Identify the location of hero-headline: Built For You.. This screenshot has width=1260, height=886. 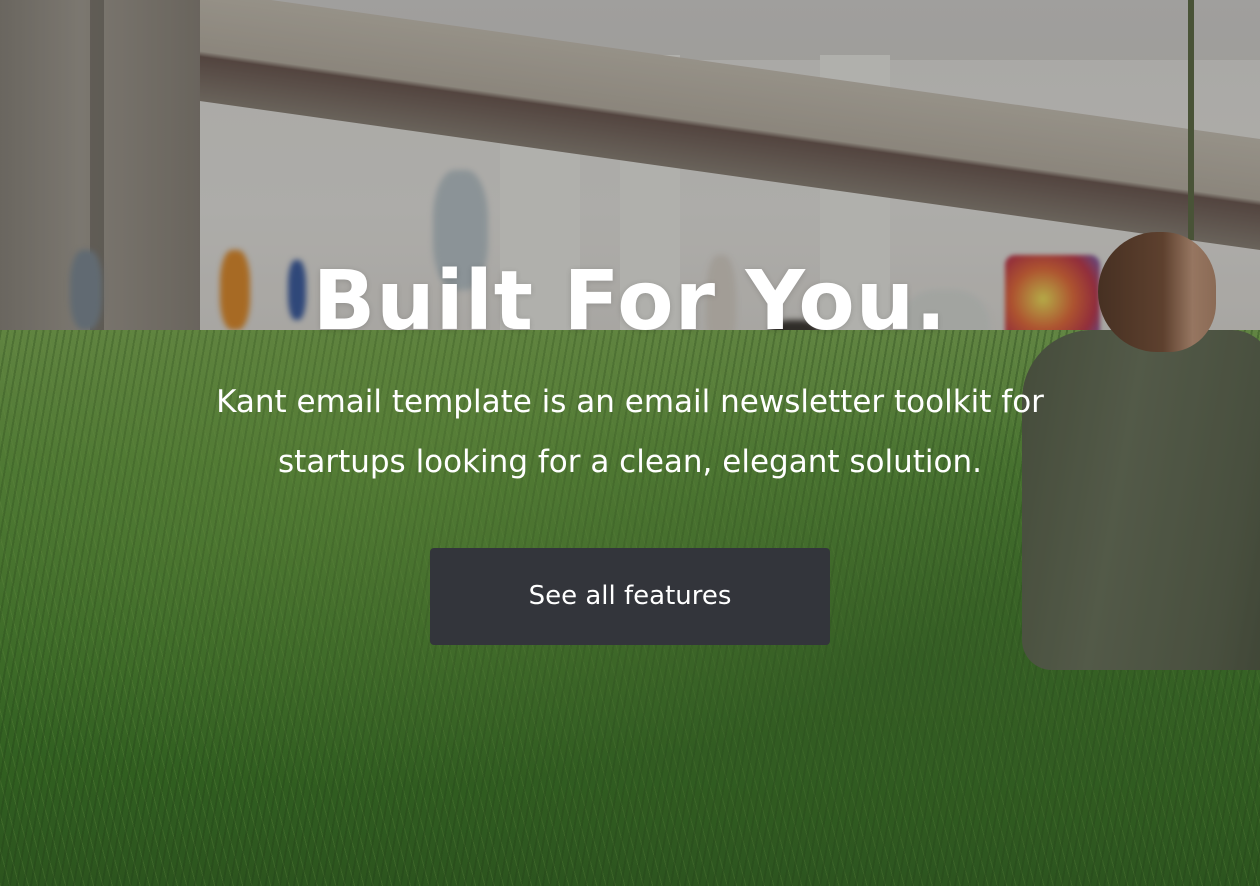
(630, 301).